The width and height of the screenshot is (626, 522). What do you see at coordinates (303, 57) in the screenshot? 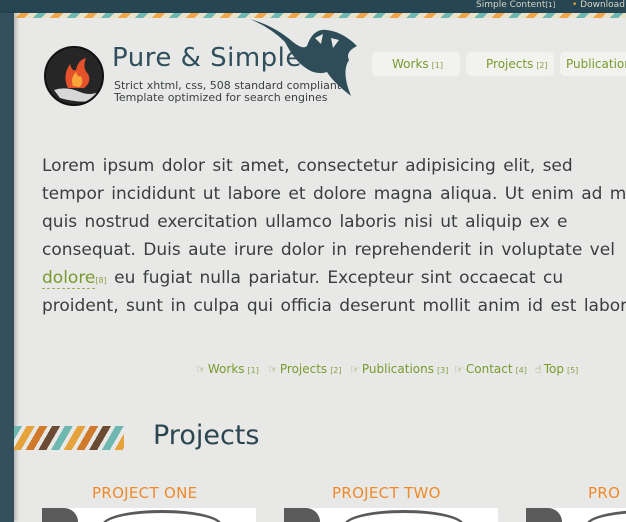
I see `swan-illustration-icon` at bounding box center [303, 57].